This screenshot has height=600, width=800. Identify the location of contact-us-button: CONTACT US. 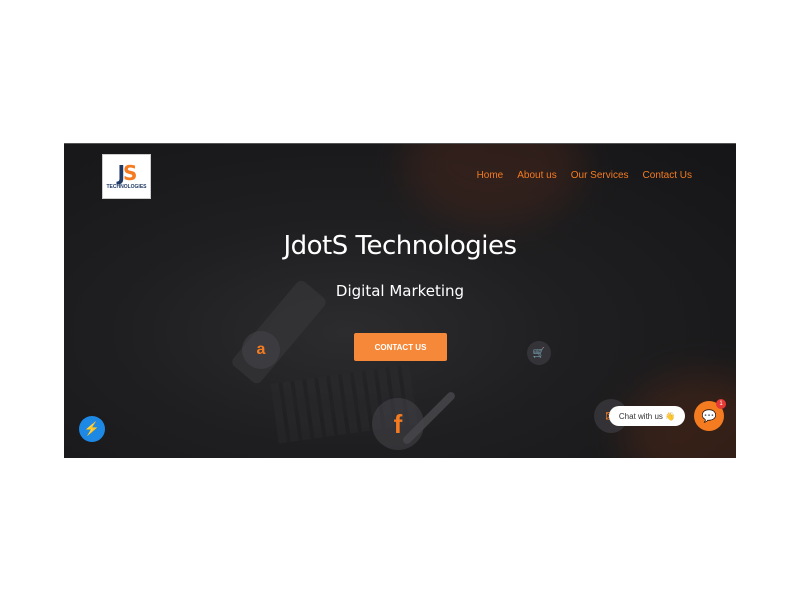
(400, 347).